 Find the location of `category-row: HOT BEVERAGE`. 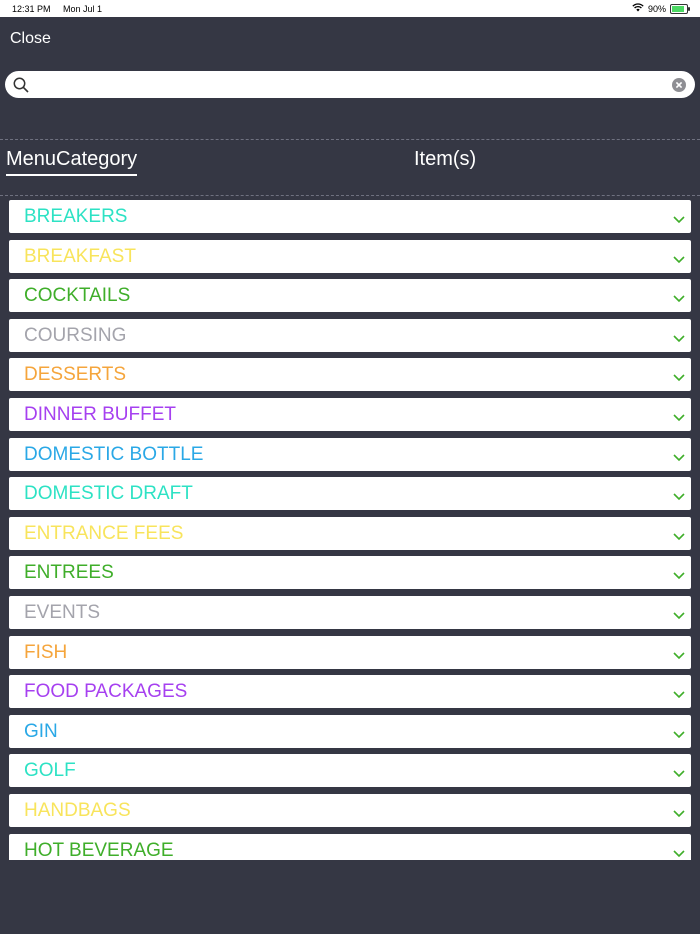

category-row: HOT BEVERAGE is located at coordinates (350, 847).